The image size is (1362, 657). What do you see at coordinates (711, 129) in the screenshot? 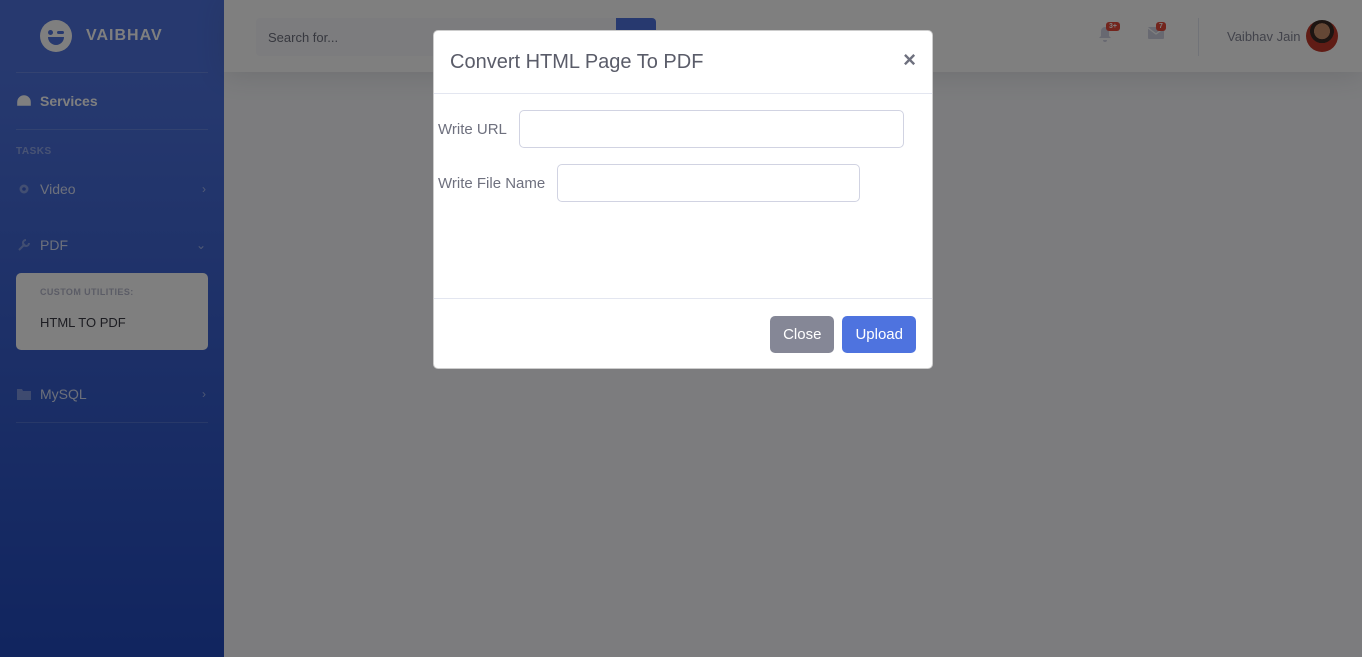
I see `url-input` at bounding box center [711, 129].